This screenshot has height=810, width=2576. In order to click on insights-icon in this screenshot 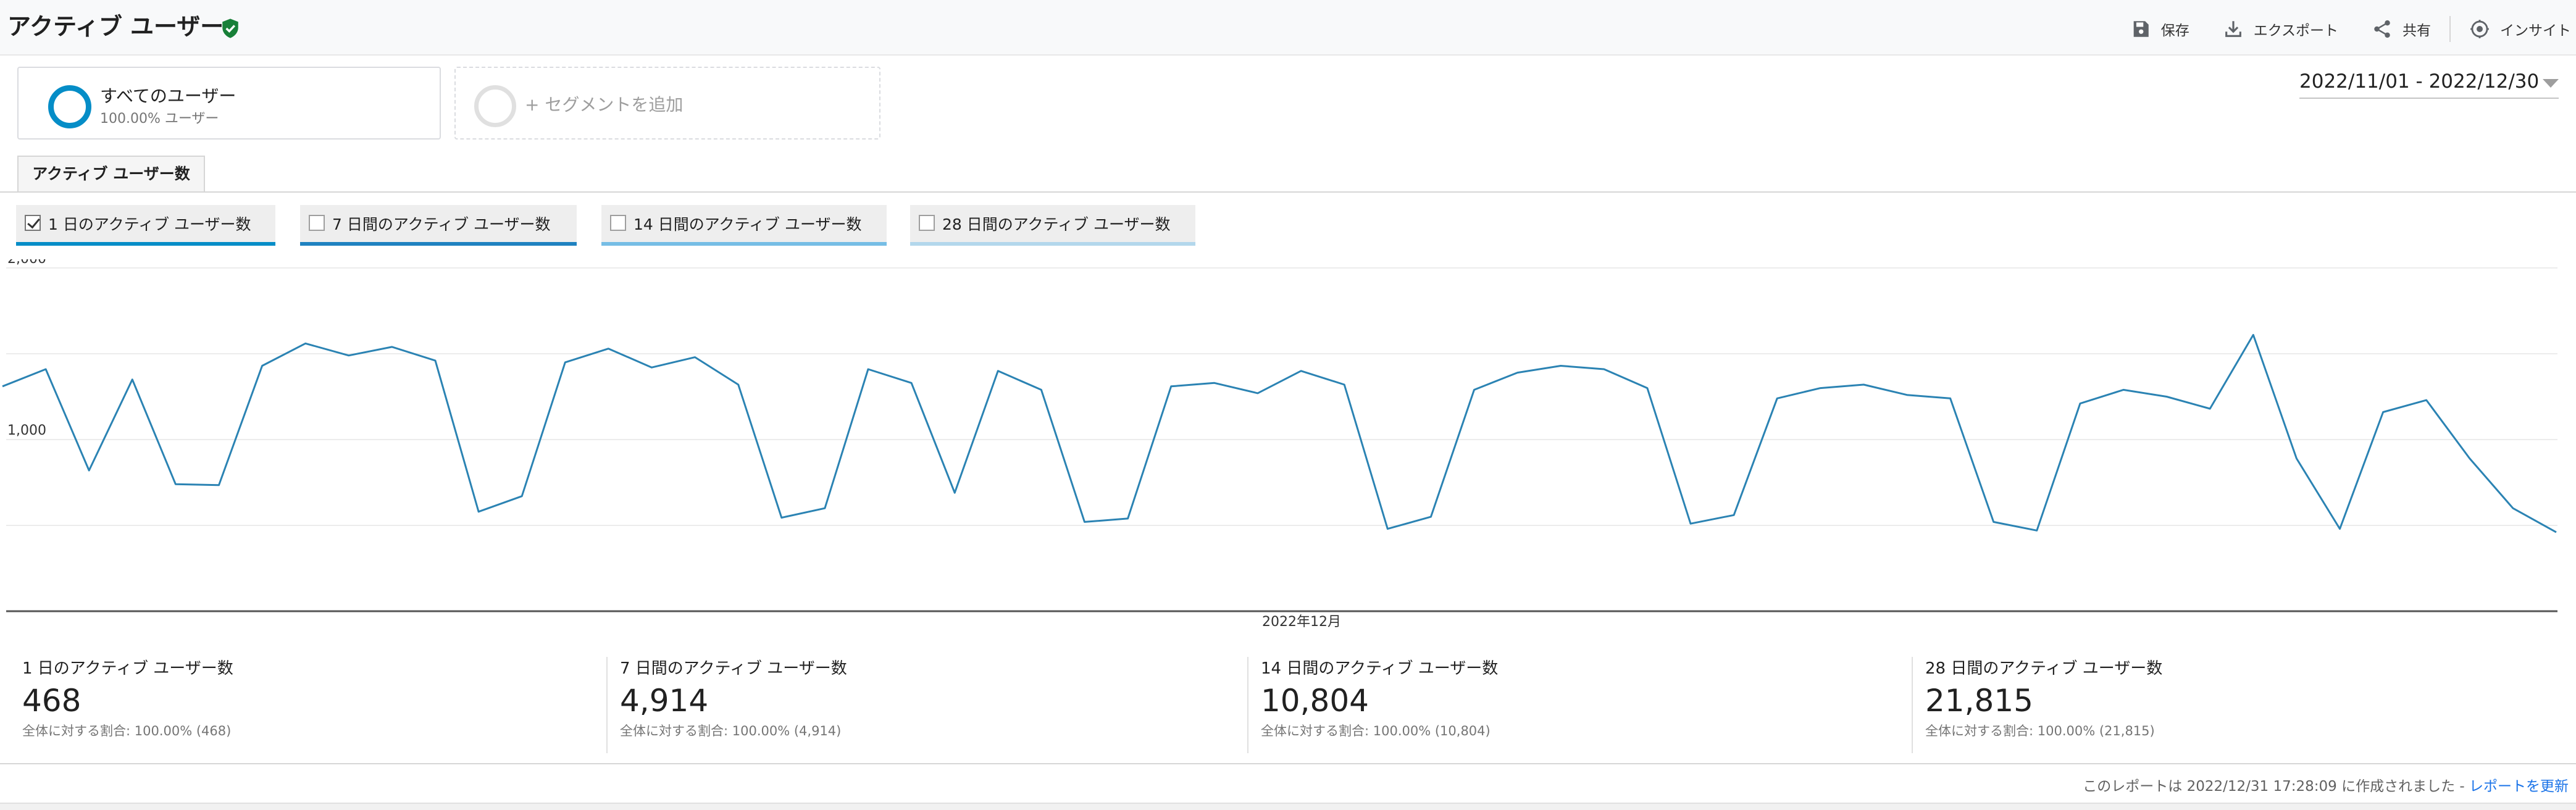, I will do `click(2479, 29)`.